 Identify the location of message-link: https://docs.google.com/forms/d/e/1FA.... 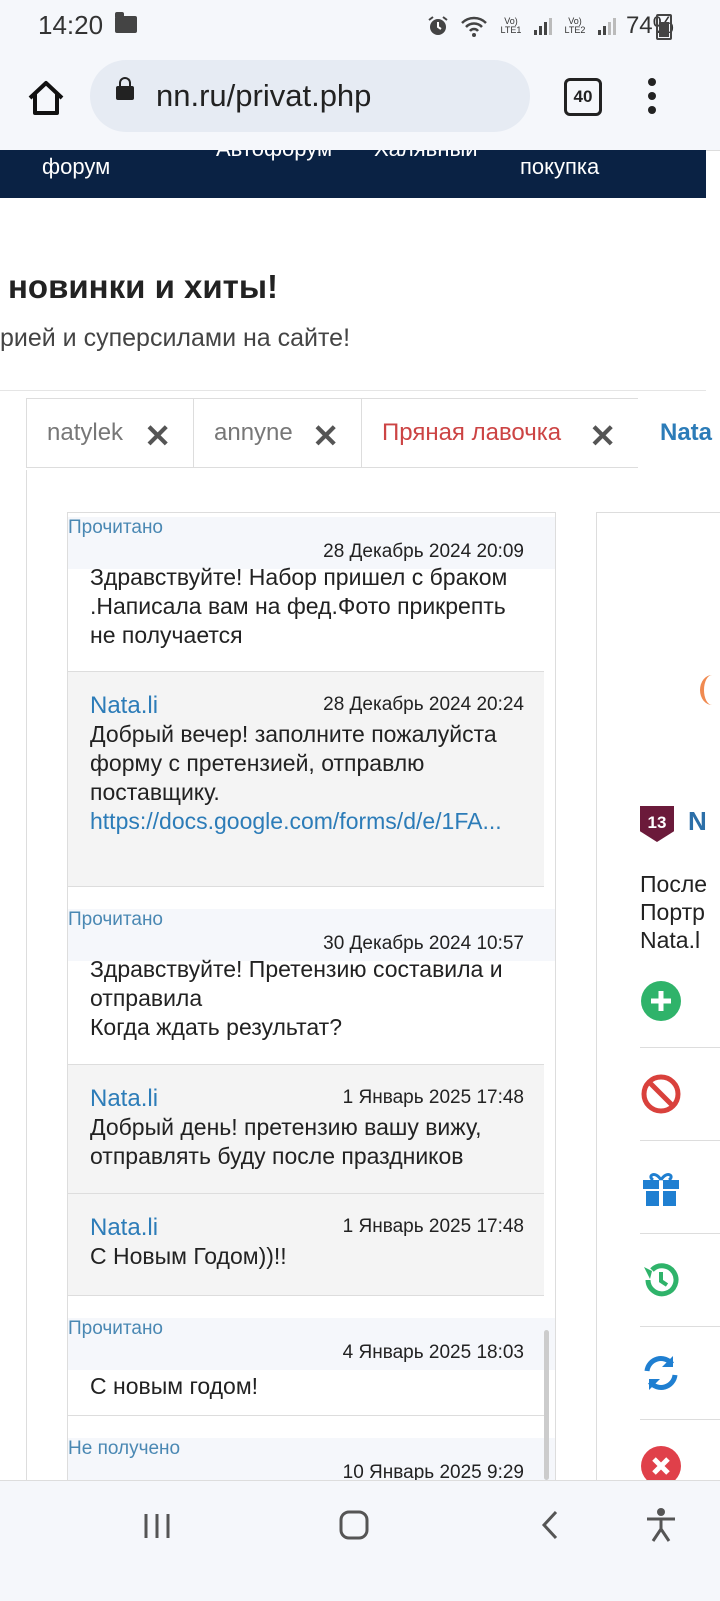
(296, 821).